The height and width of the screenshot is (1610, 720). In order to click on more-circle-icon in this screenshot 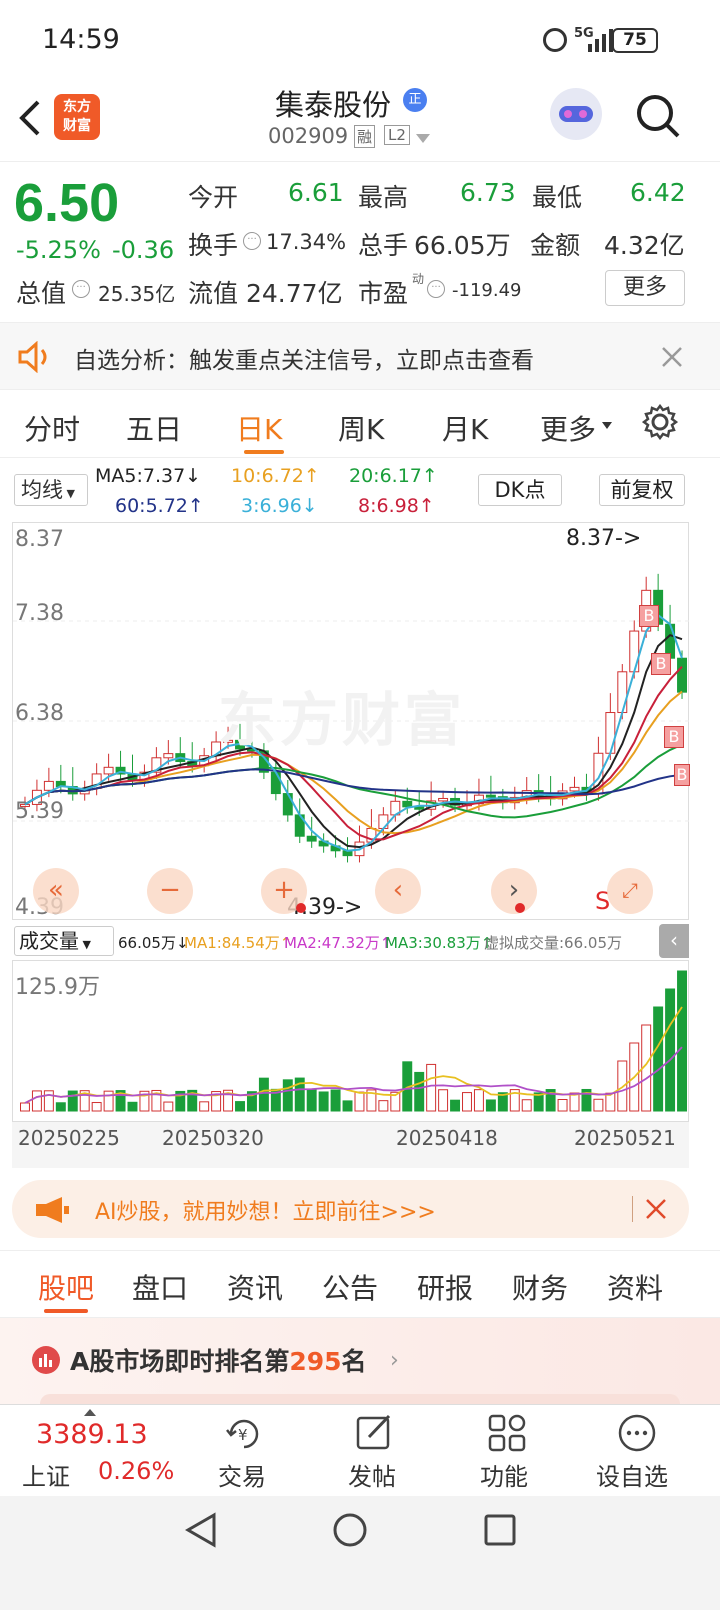, I will do `click(637, 1433)`.